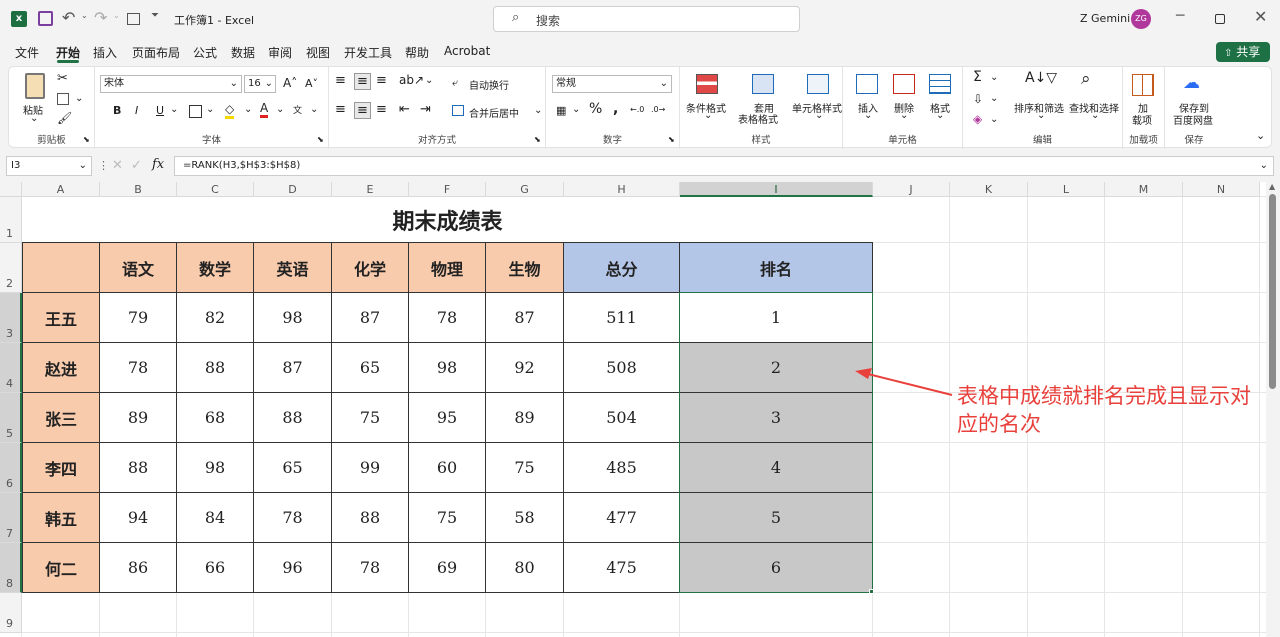  Describe the element at coordinates (940, 115) in the screenshot. I see `format-dropdown-icon: ⌄` at that location.